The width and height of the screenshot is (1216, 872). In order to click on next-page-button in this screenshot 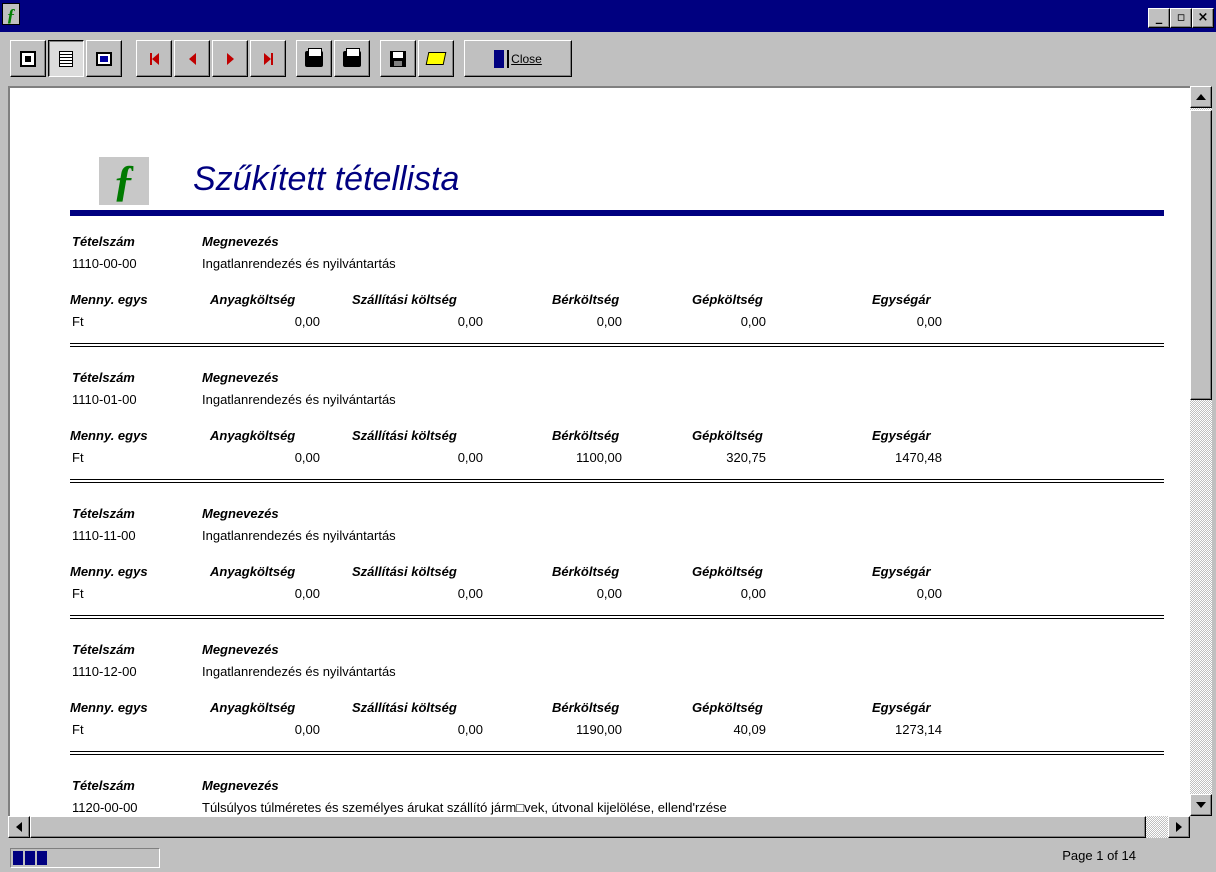, I will do `click(230, 58)`.